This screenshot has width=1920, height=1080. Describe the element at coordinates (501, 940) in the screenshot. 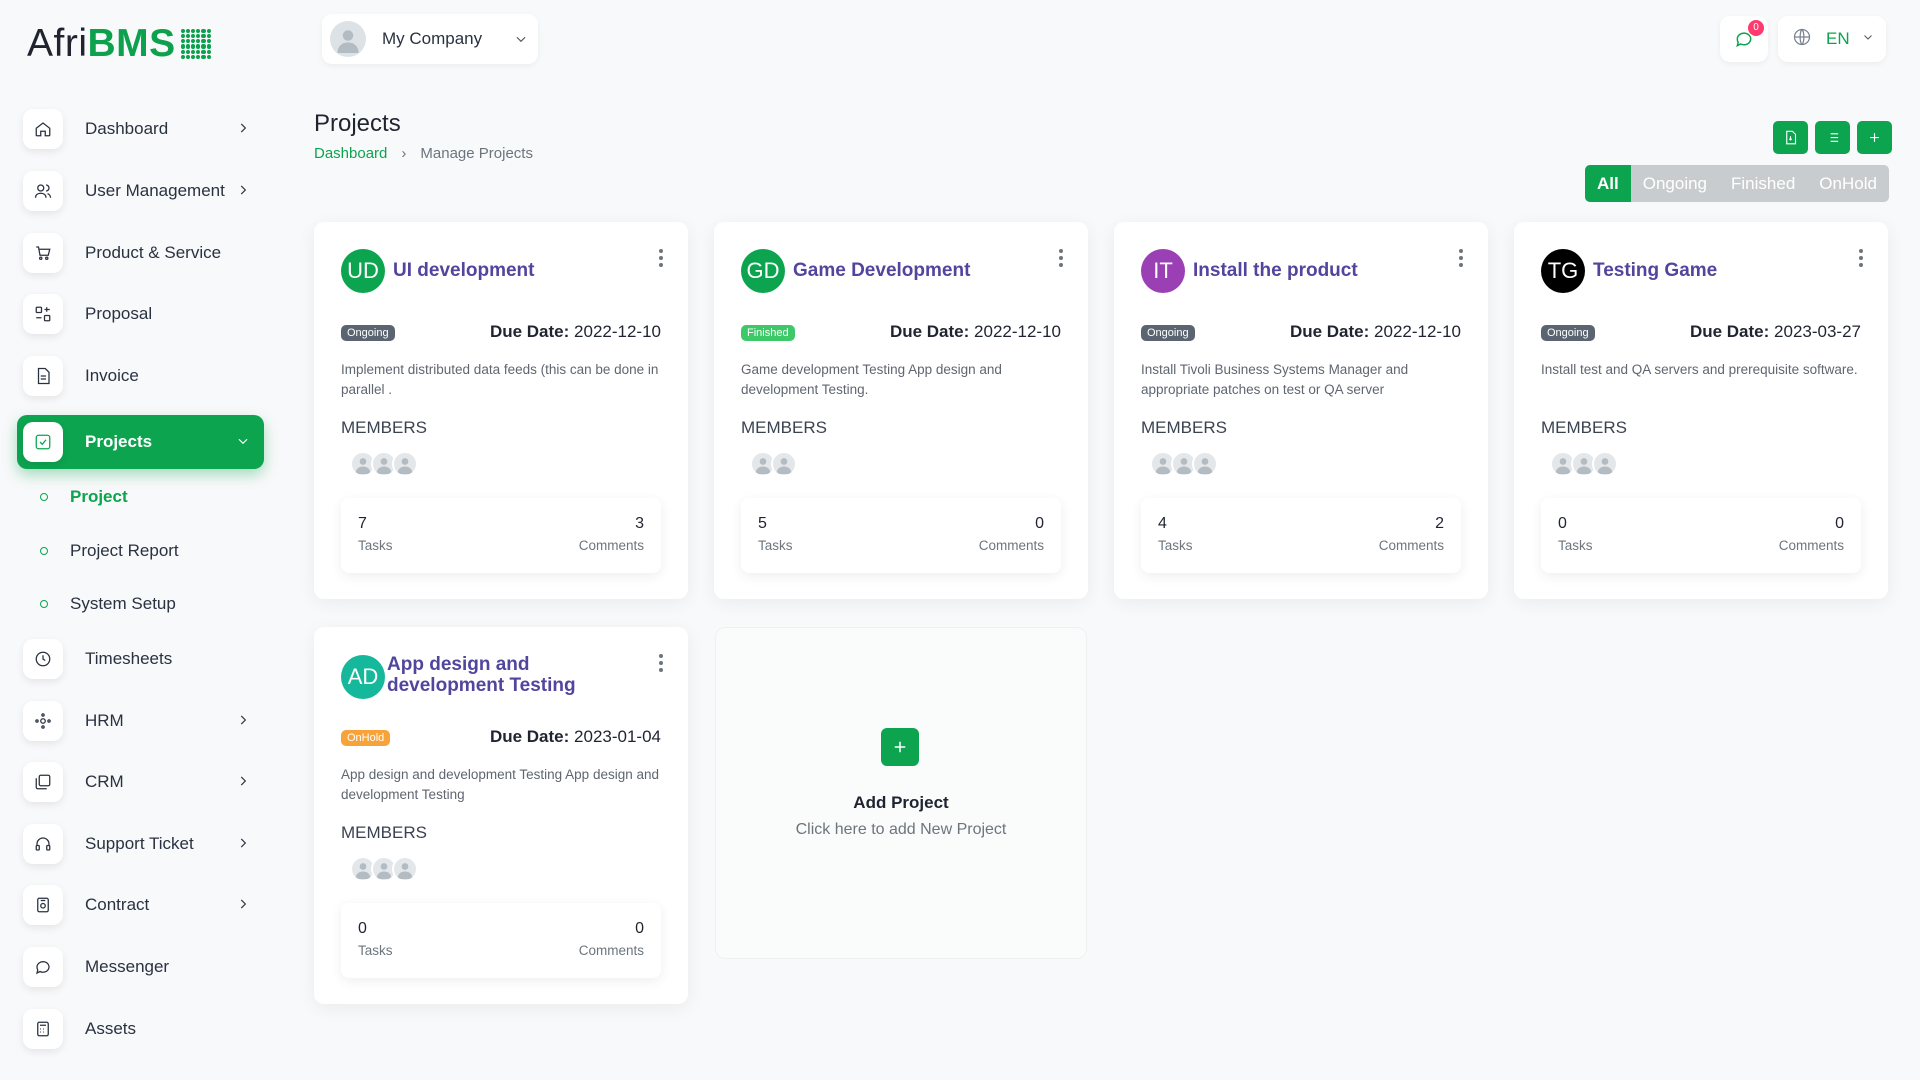

I see `project-stats: 0 Tasks 0 Comments` at that location.